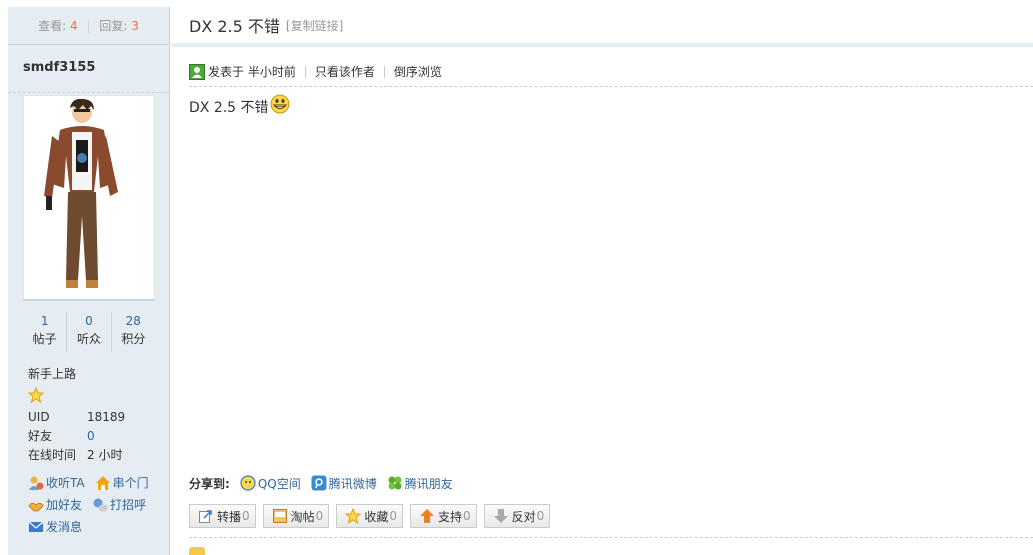 Image resolution: width=1033 pixels, height=555 pixels. I want to click on greet-label: 打招呼, so click(128, 505).